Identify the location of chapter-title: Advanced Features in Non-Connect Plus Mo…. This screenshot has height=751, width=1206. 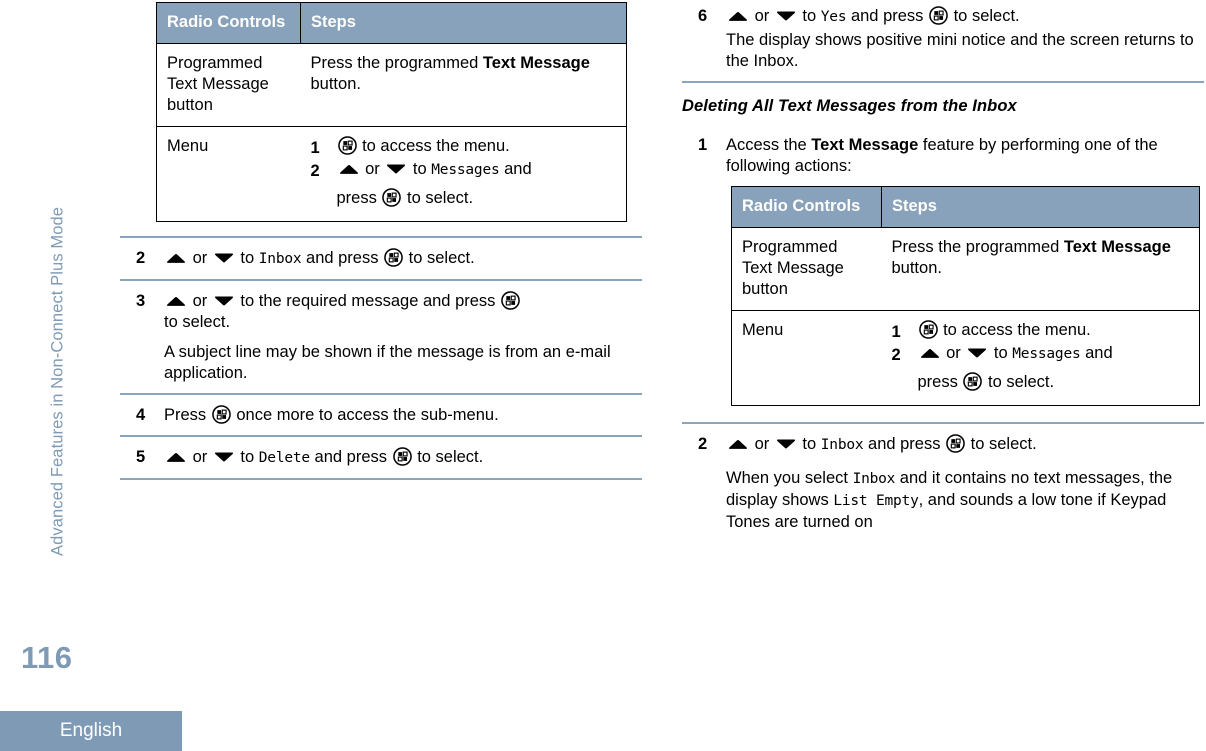
(57, 381).